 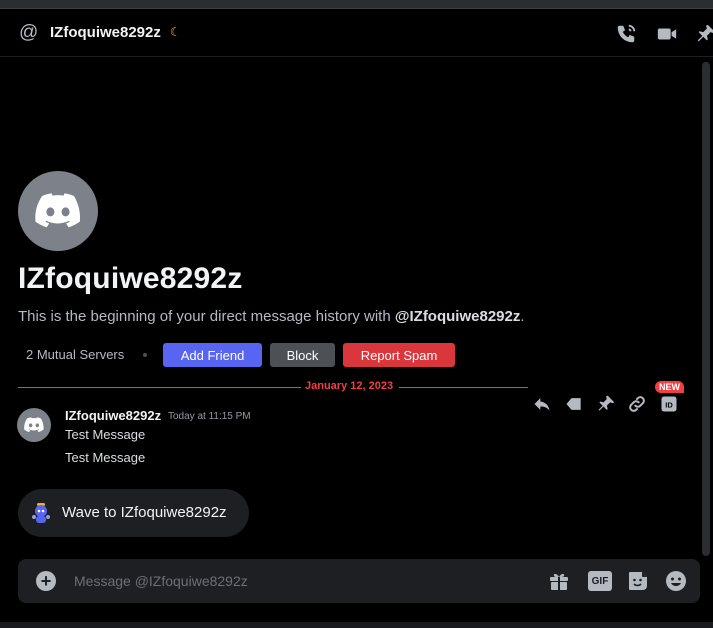 I want to click on reply-icon, so click(x=542, y=404).